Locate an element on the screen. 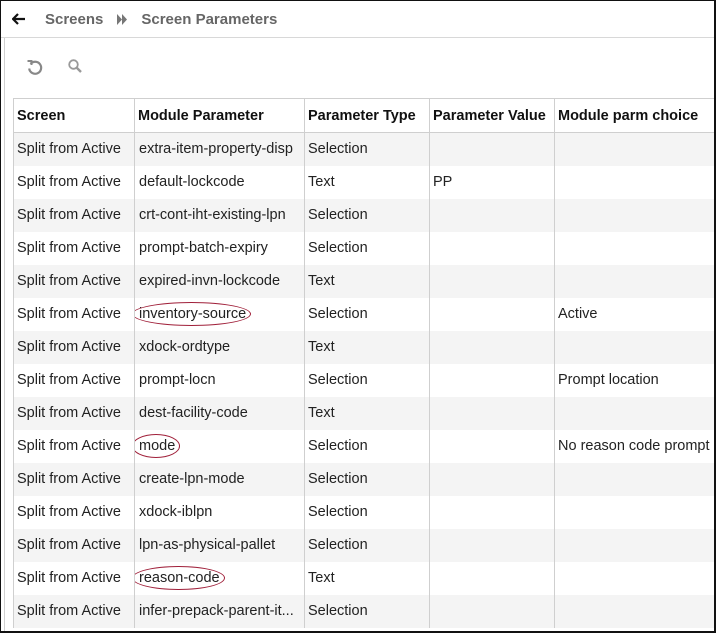 The height and width of the screenshot is (633, 716). cell-module-parameter: create-lpn-mode is located at coordinates (219, 479).